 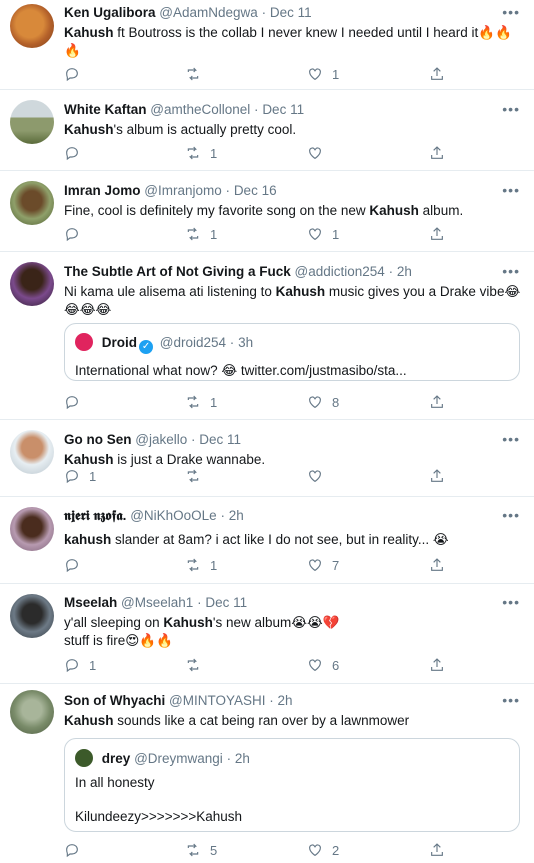 What do you see at coordinates (157, 602) in the screenshot?
I see `author-handle: @Mseelah1` at bounding box center [157, 602].